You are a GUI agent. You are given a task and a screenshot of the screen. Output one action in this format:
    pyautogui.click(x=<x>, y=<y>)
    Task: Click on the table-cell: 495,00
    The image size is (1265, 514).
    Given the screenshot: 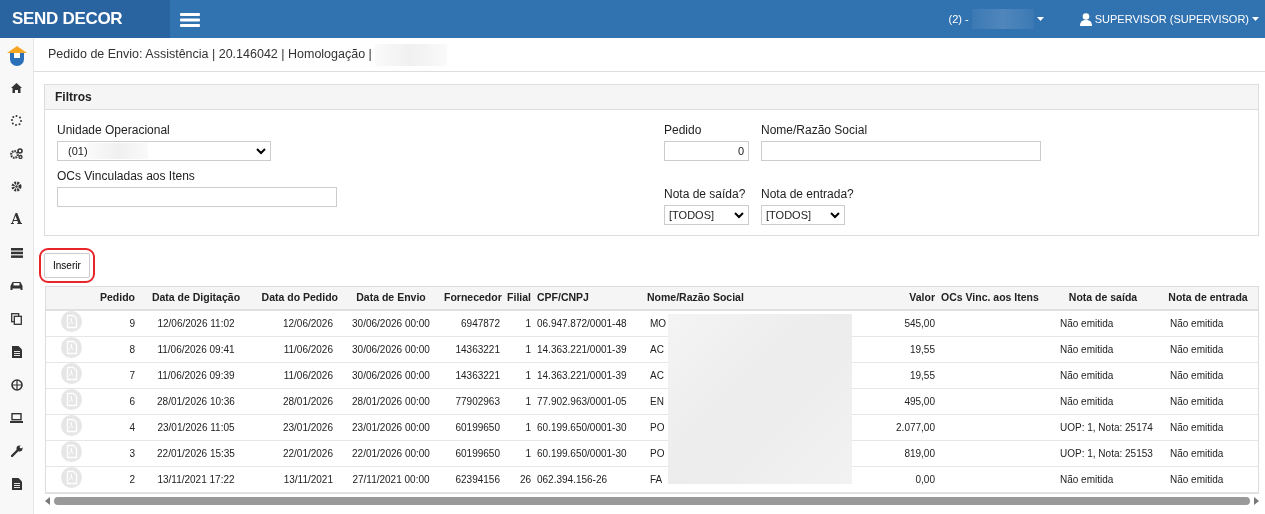 What is the action you would take?
    pyautogui.click(x=914, y=401)
    